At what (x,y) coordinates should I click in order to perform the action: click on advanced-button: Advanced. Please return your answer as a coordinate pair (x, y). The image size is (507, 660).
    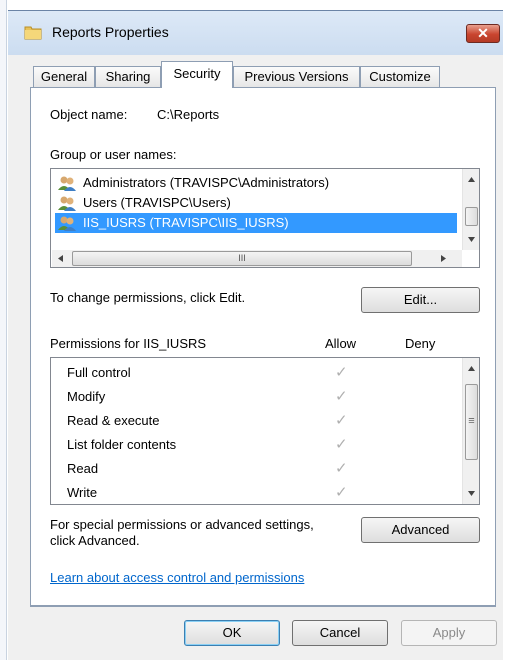
    Looking at the image, I should click on (420, 530).